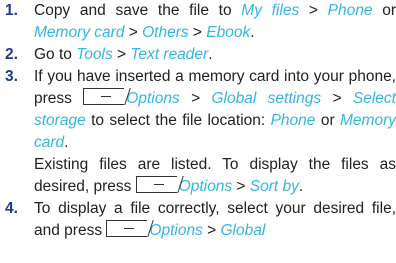 The image size is (396, 263). Describe the element at coordinates (215, 55) in the screenshot. I see `step-text: Go to Tools > Text reader.` at that location.